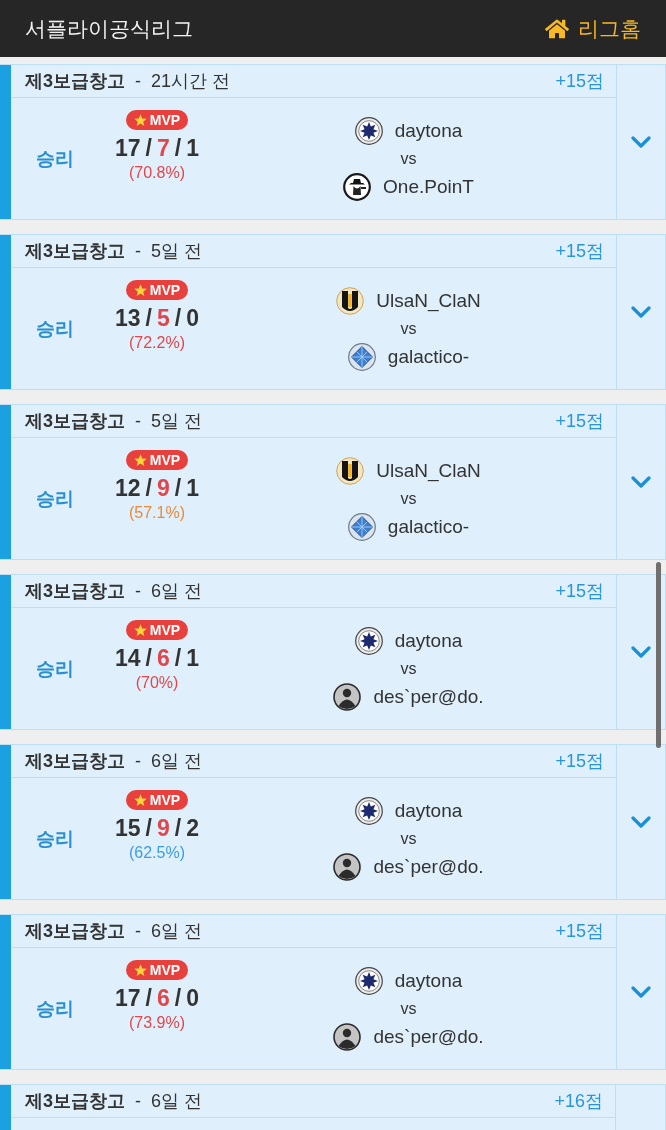 This screenshot has height=1130, width=666. I want to click on points-change: +16점, so click(578, 1101).